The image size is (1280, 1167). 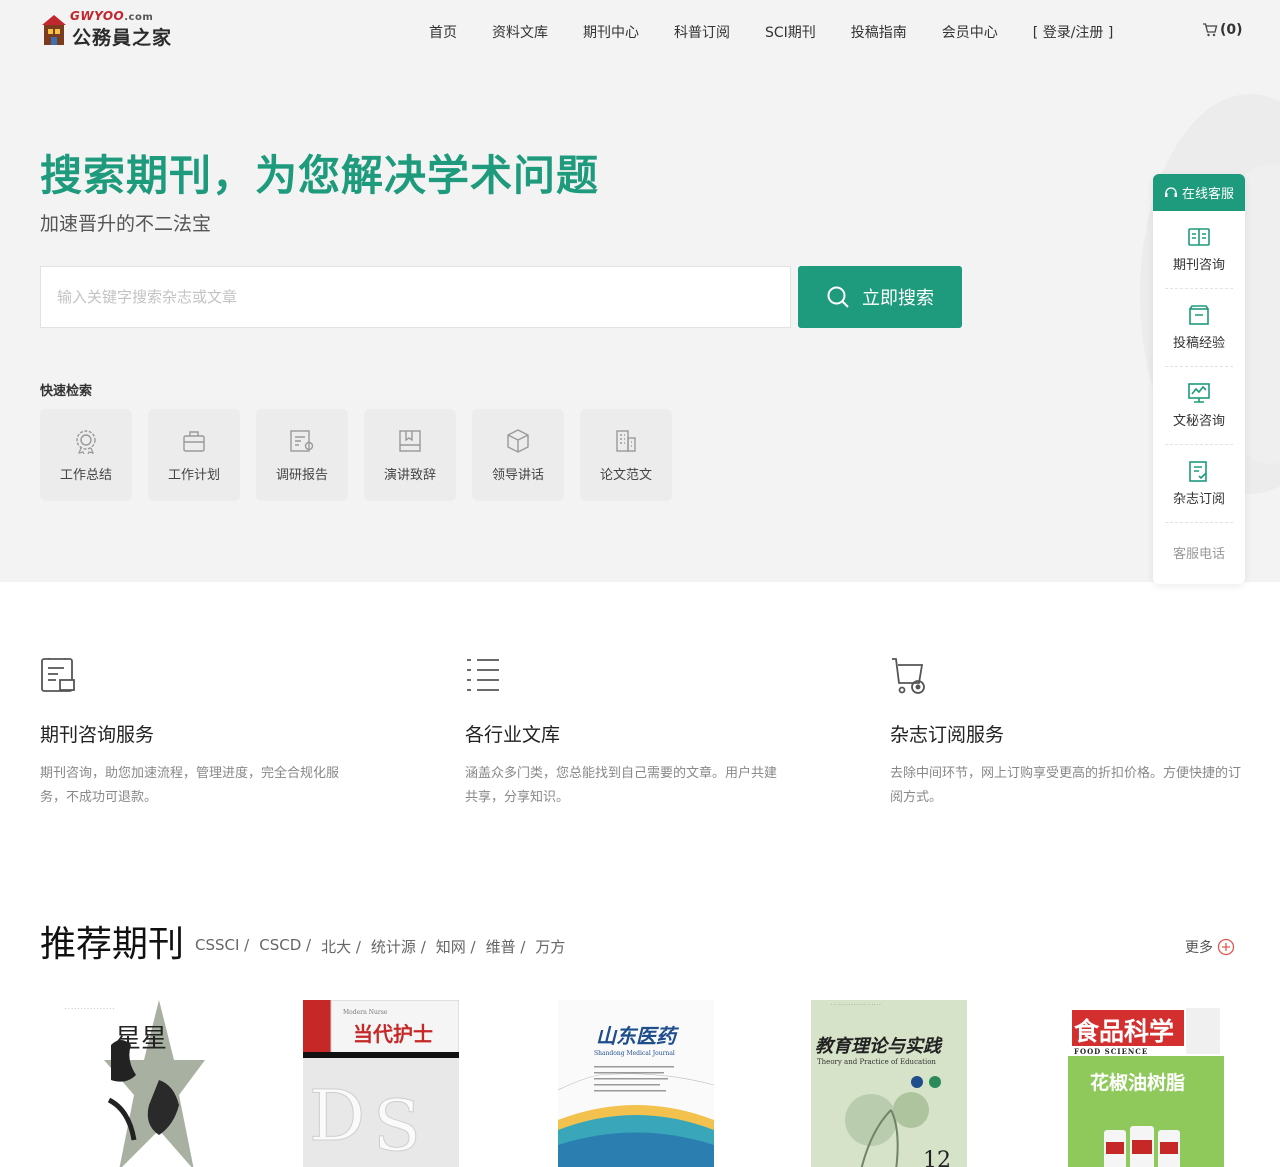 I want to click on logo-domain: GWYOO.com, so click(x=112, y=16).